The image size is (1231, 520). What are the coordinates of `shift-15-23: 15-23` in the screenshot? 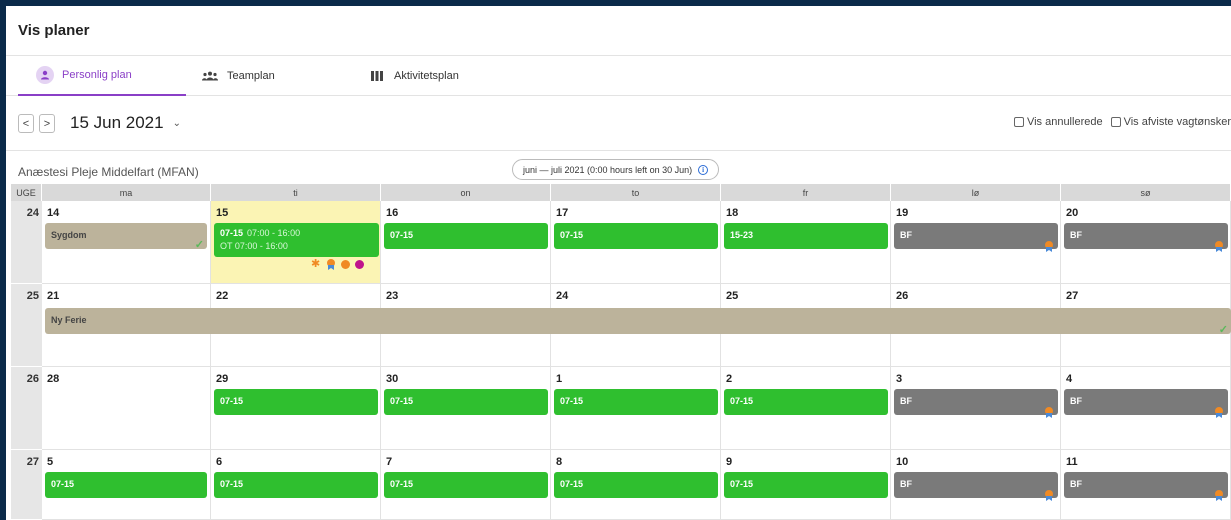 It's located at (806, 236).